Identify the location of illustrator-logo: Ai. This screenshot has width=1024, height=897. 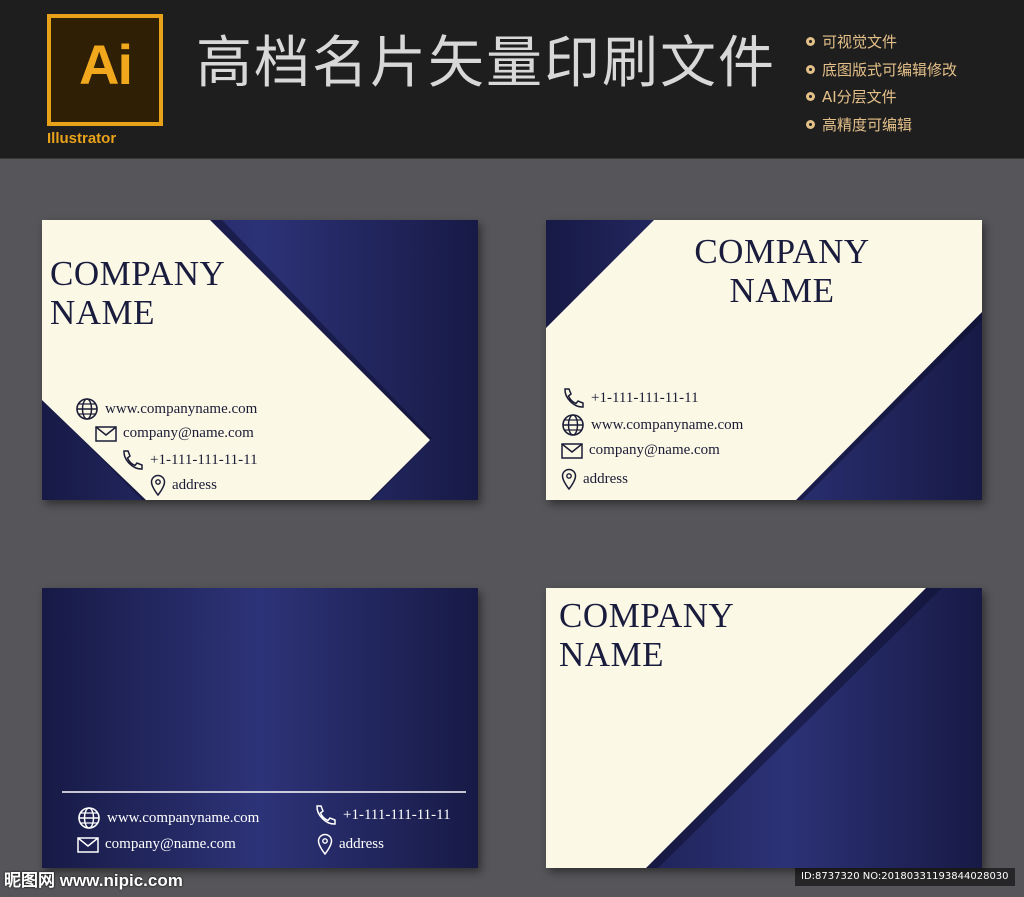
(105, 70).